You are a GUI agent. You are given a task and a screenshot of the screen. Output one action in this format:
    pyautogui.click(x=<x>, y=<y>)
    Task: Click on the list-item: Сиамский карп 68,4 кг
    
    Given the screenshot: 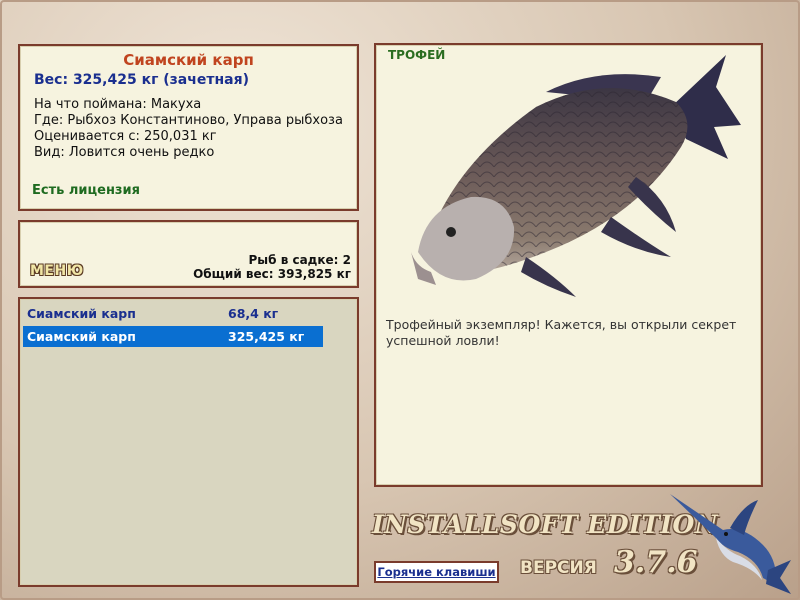 What is the action you would take?
    pyautogui.click(x=173, y=313)
    